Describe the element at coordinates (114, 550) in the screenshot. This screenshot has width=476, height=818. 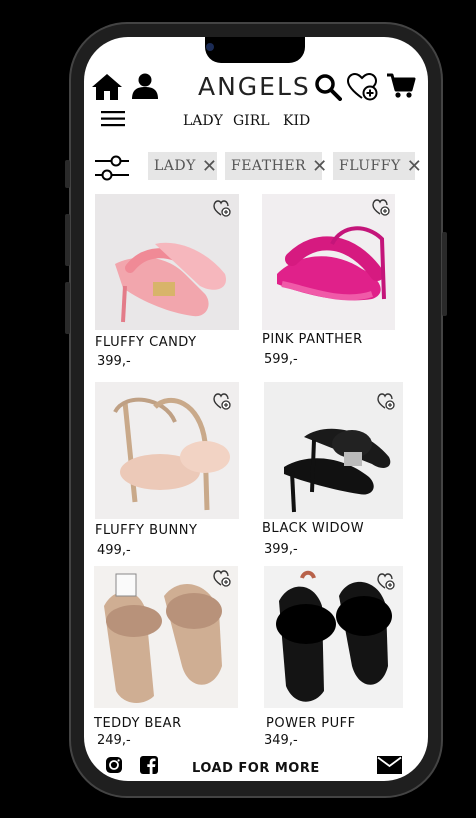
I see `product-price: 499,-` at that location.